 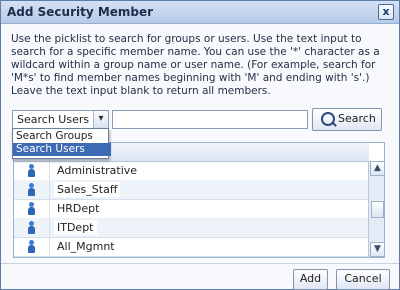 I want to click on scroll-thumb, so click(x=377, y=209).